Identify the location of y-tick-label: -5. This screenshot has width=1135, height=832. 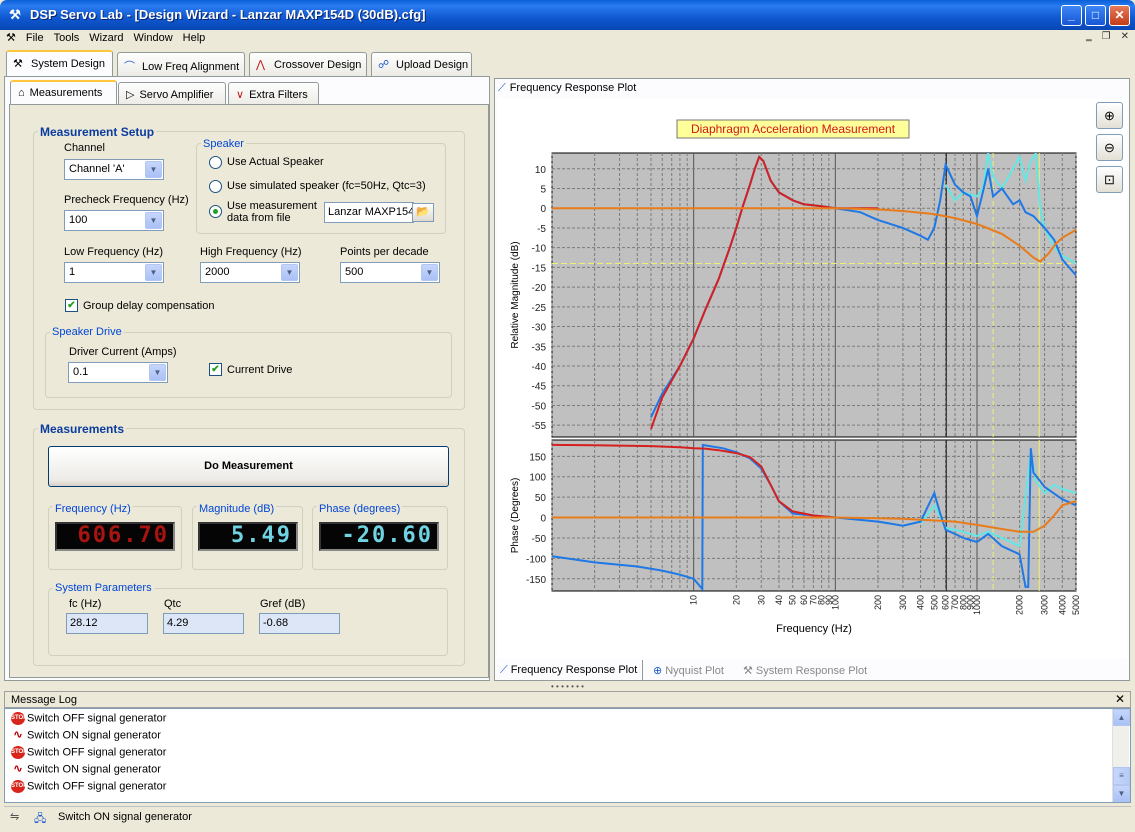
(541, 229).